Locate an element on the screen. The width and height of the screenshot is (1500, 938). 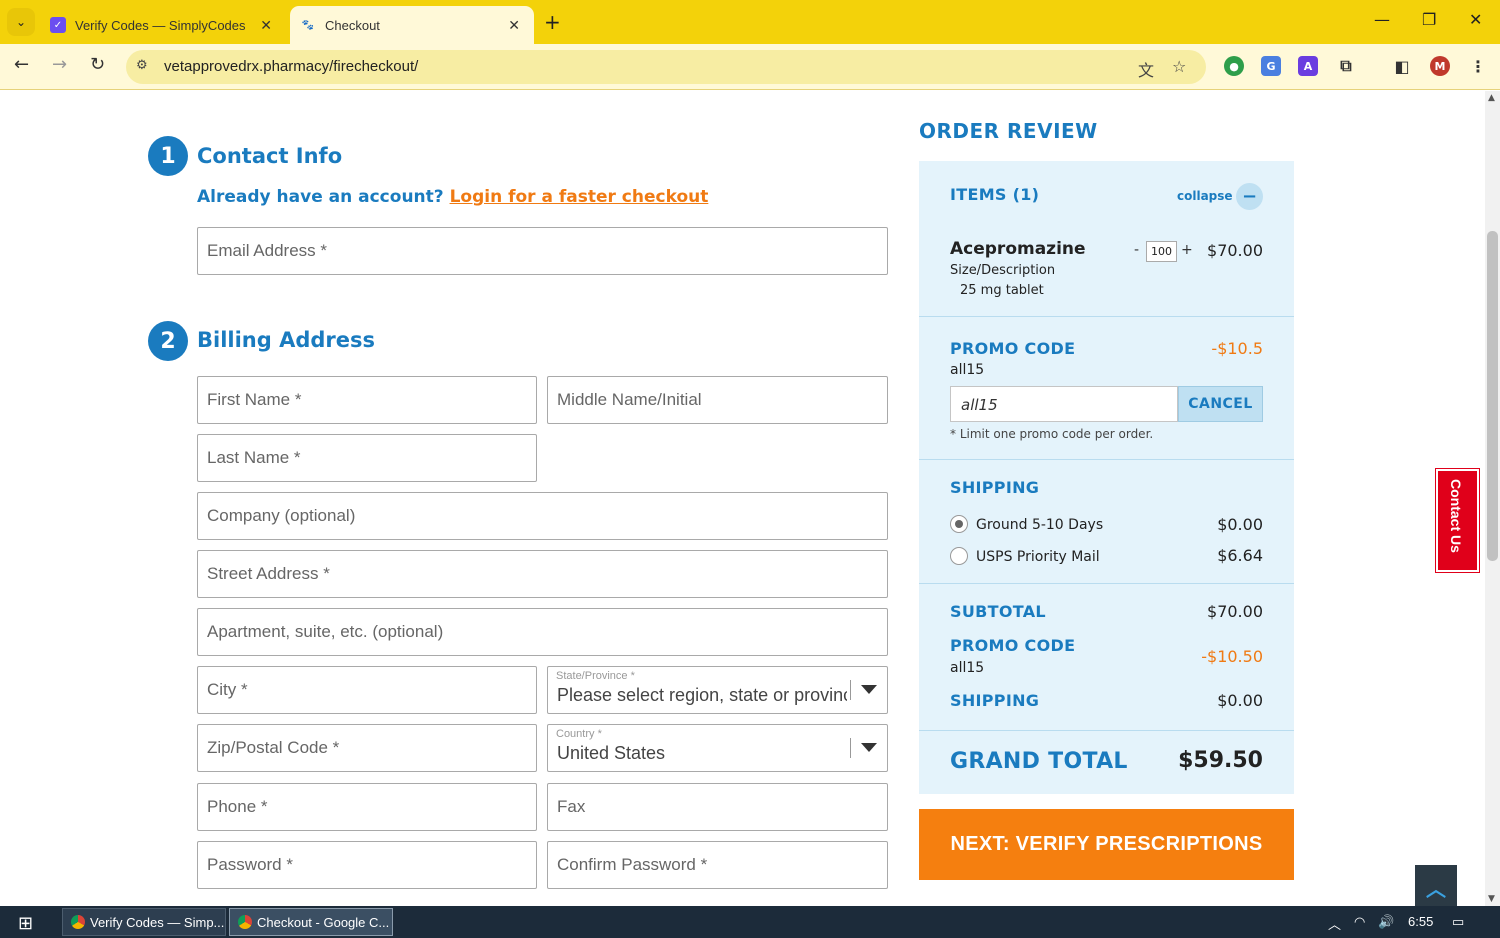
street-placeholder: Street Address * is located at coordinates (268, 573).